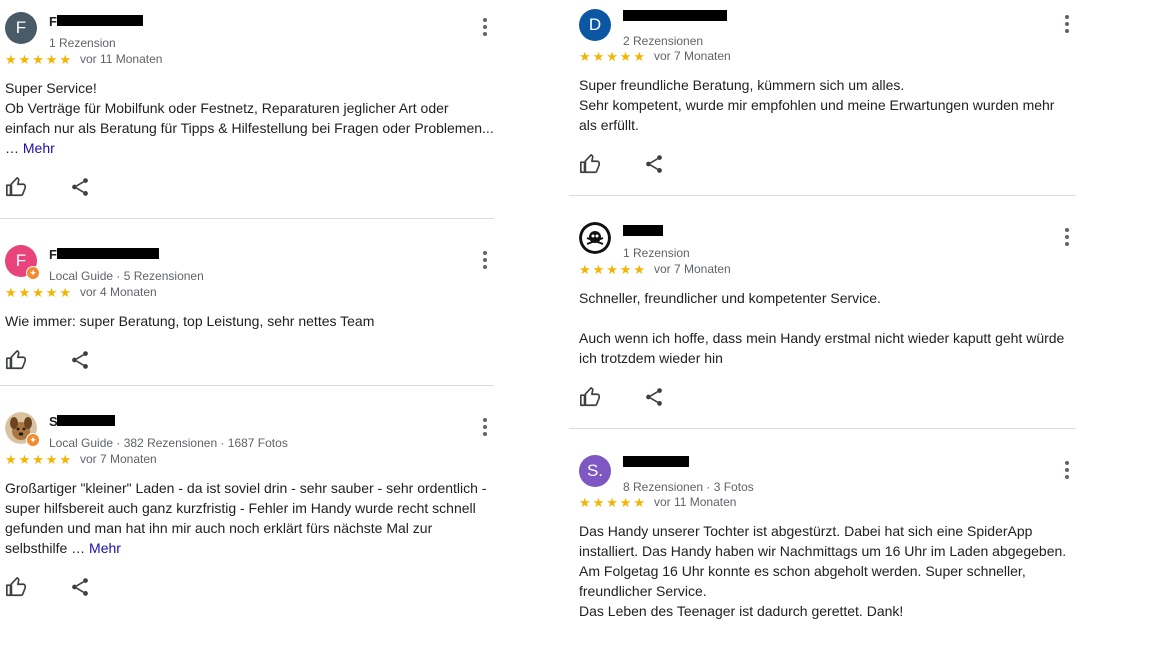 This screenshot has width=1152, height=665. Describe the element at coordinates (33, 273) in the screenshot. I see `local-guide-badge-icon: ✦` at that location.